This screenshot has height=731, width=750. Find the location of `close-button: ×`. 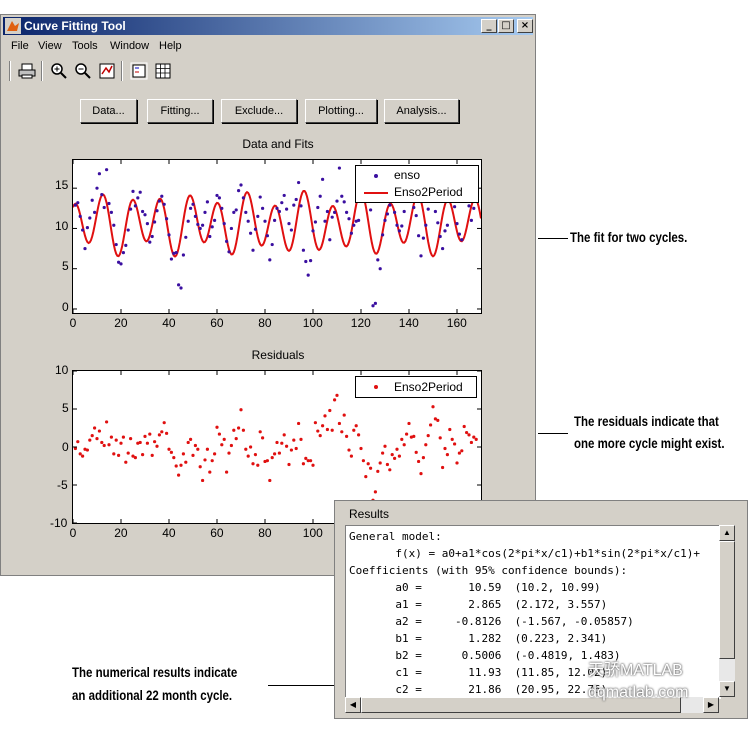

close-button: × is located at coordinates (525, 26).